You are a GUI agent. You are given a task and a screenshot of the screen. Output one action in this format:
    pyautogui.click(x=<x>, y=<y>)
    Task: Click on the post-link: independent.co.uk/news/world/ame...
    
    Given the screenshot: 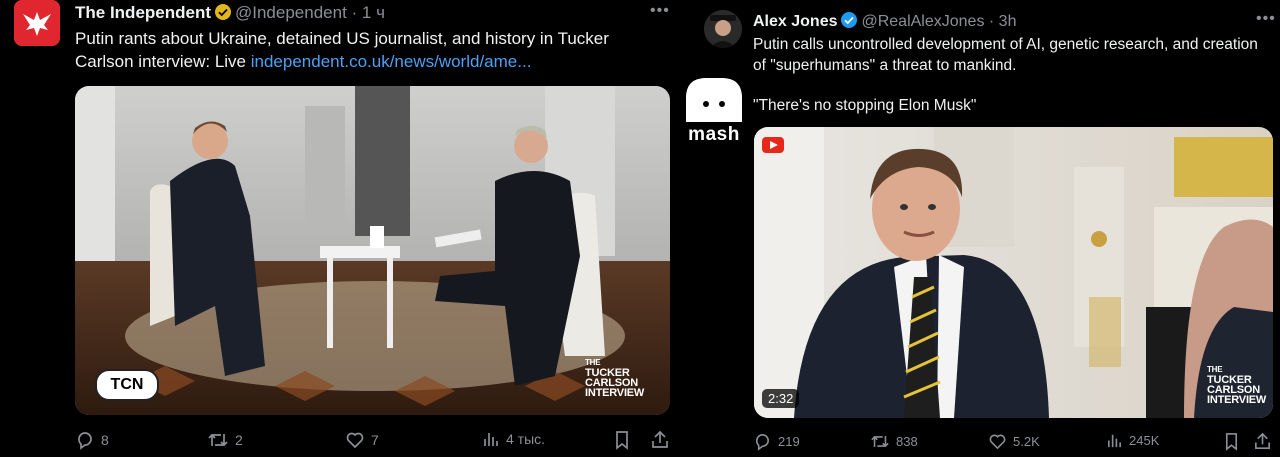 What is the action you would take?
    pyautogui.click(x=391, y=61)
    